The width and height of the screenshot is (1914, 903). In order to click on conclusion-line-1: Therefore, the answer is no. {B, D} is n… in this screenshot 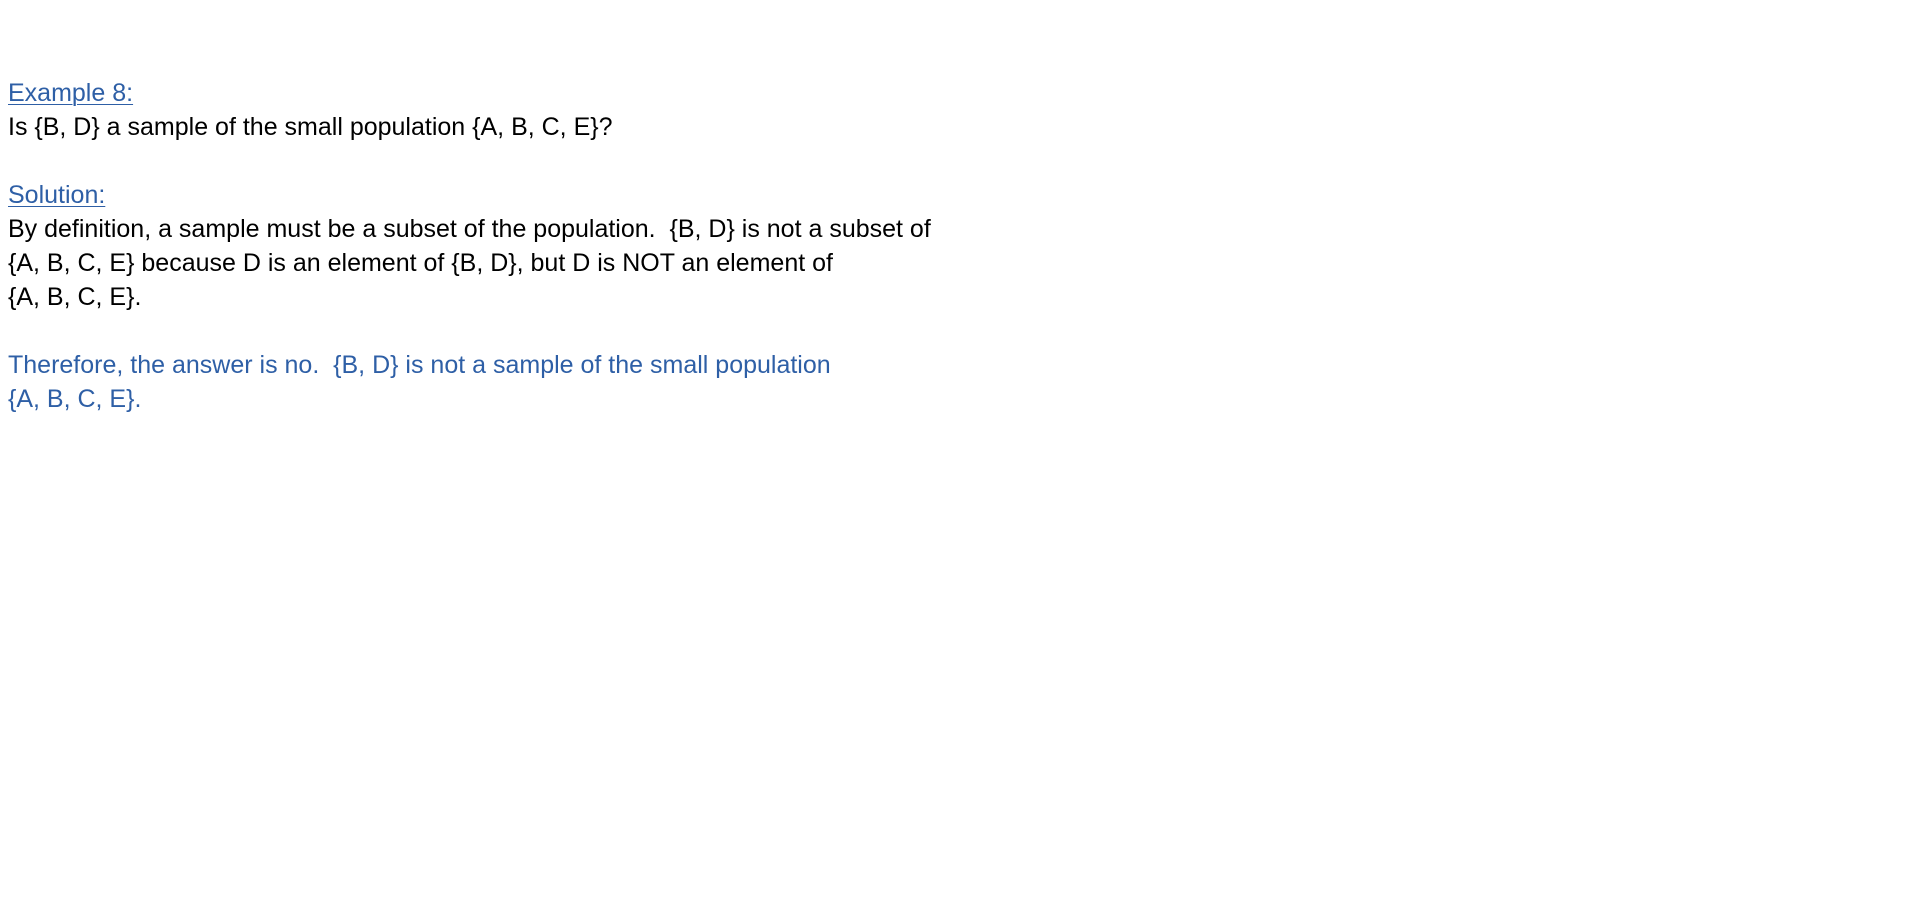, I will do `click(419, 365)`.